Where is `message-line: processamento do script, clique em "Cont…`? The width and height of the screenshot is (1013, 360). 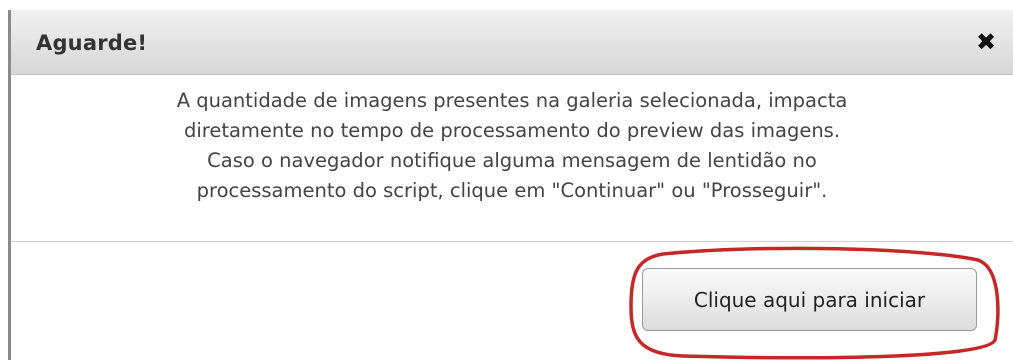
message-line: processamento do script, clique em "Cont… is located at coordinates (512, 190).